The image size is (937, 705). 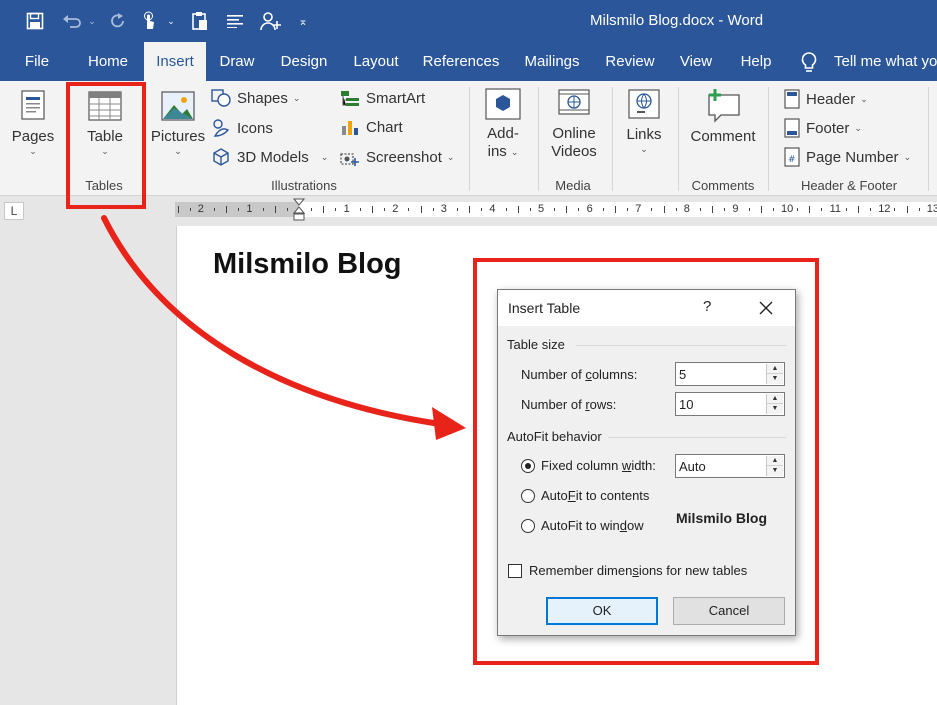 I want to click on close-icon, so click(x=766, y=308).